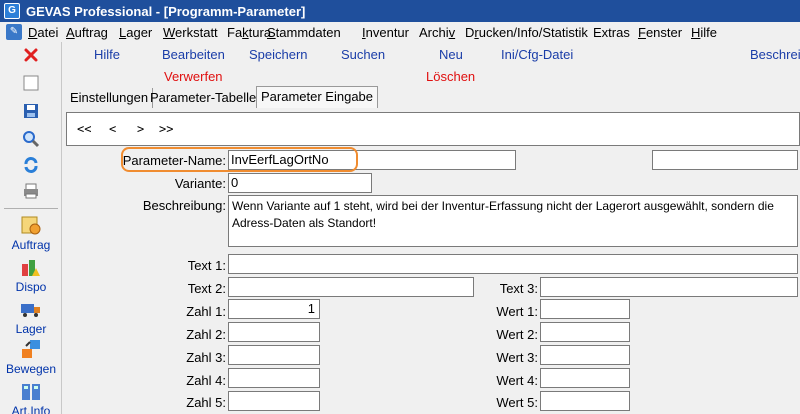  Describe the element at coordinates (304, 32) in the screenshot. I see `menu-item: Stammdaten` at that location.